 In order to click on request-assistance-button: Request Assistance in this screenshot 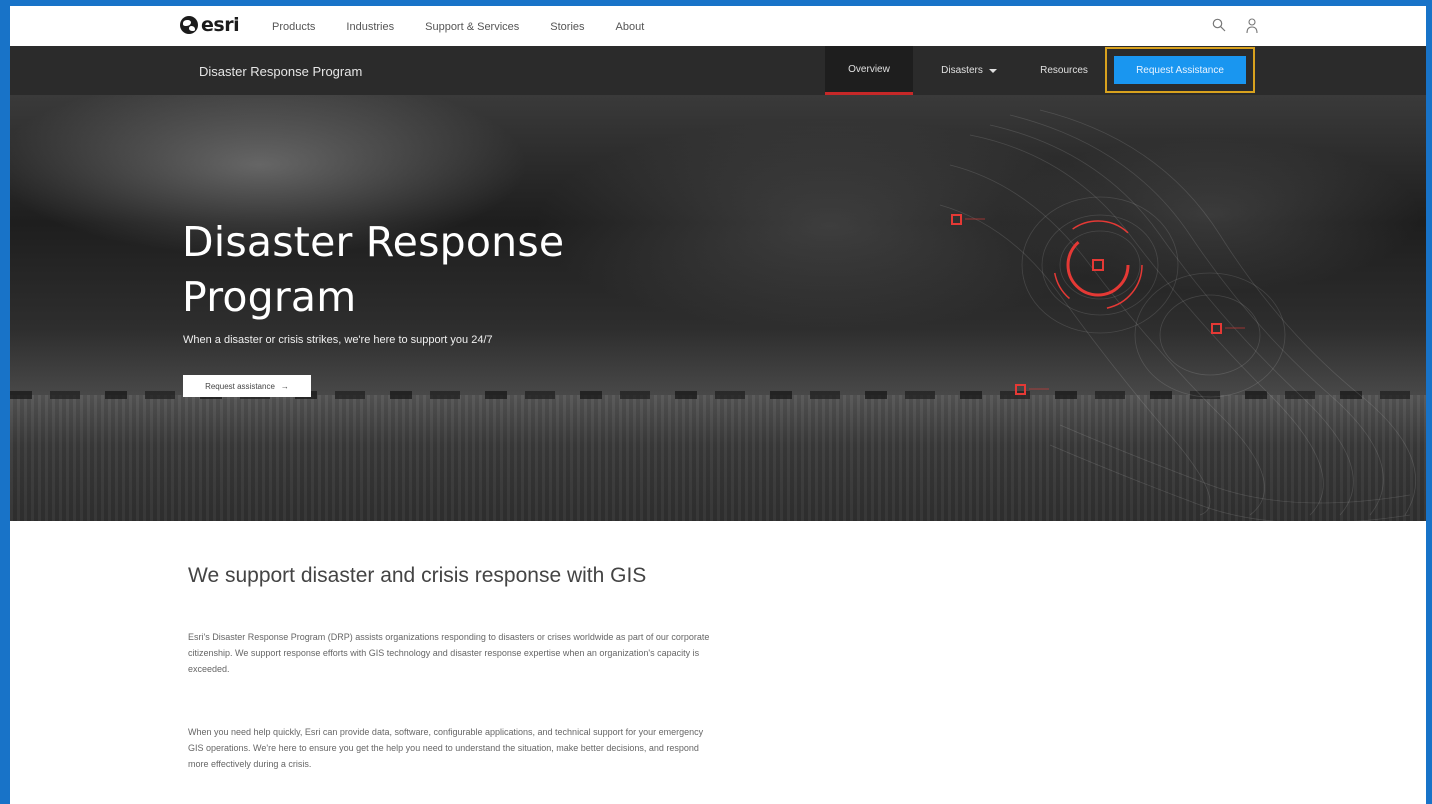, I will do `click(1180, 70)`.